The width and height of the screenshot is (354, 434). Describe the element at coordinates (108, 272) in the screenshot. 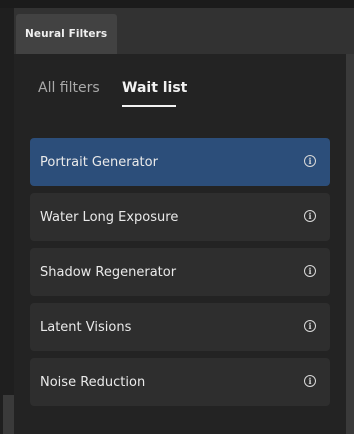

I see `filter-label: Shadow Regenerator` at that location.